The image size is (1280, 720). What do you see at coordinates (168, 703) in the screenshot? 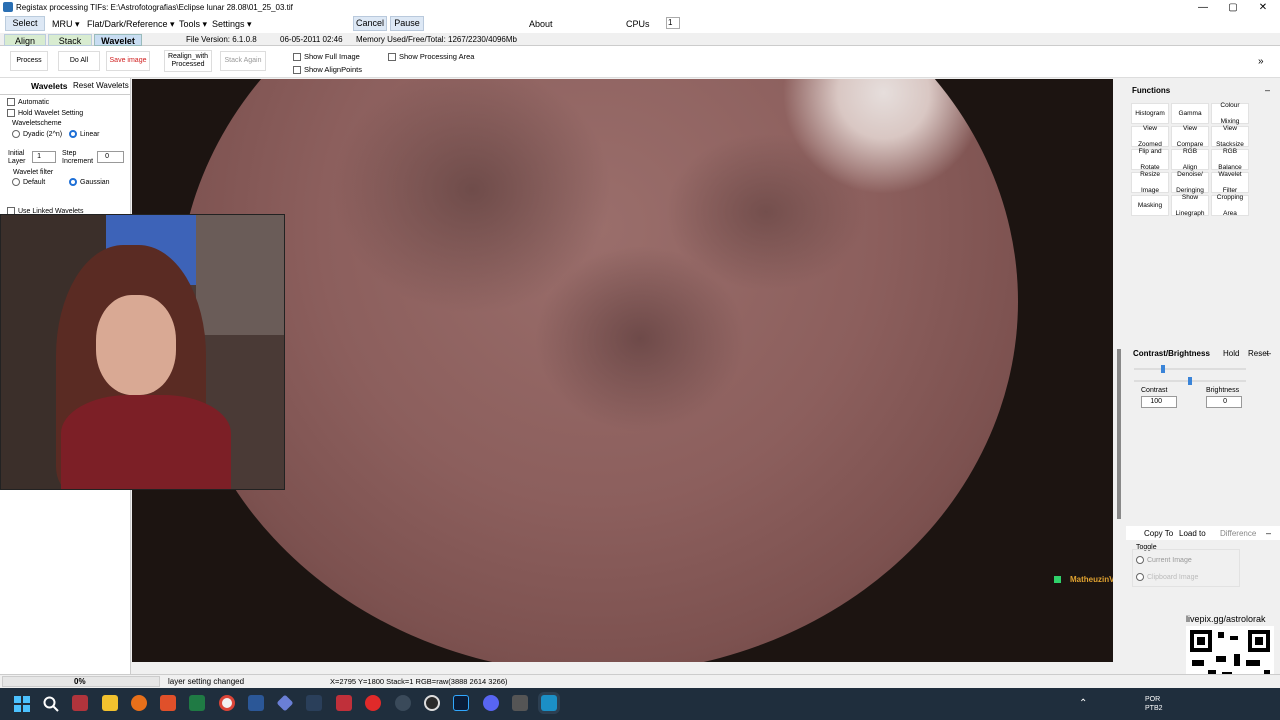
I see `brave-icon` at bounding box center [168, 703].